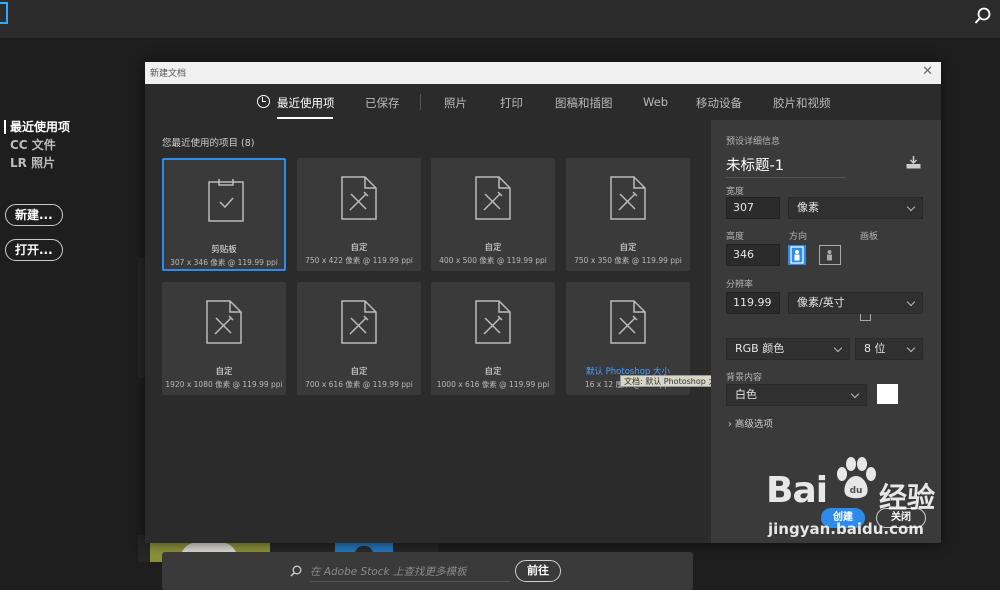 This screenshot has height=590, width=1000. What do you see at coordinates (226, 200) in the screenshot?
I see `clipboard-doc-icon` at bounding box center [226, 200].